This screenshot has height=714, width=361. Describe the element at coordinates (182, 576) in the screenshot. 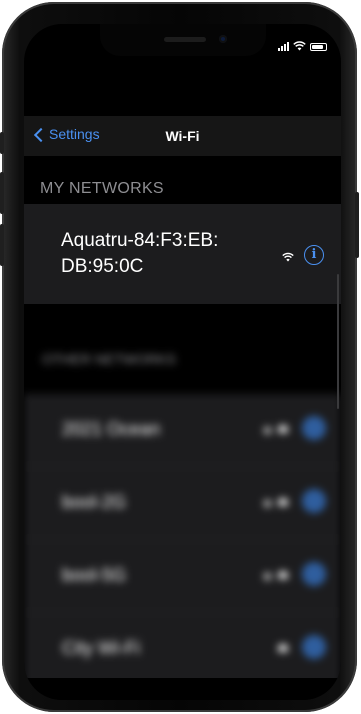

I see `list-item: bool-5G` at that location.